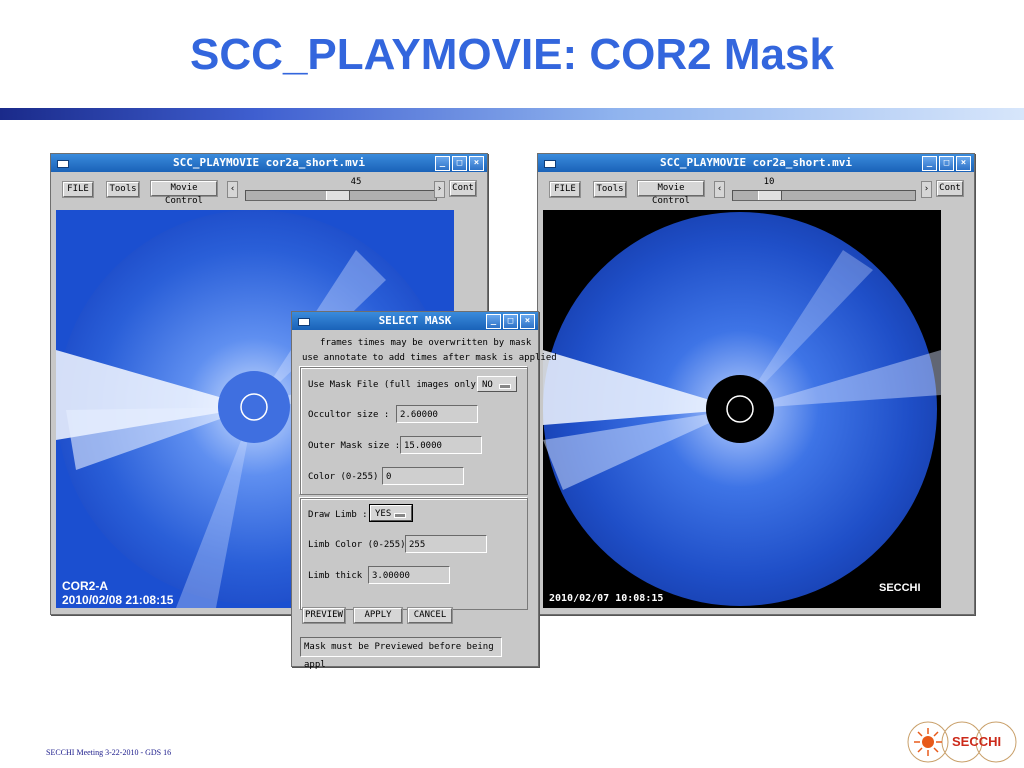 The image size is (1024, 768). What do you see at coordinates (977, 741) in the screenshot?
I see `secchi-logo-text: SECCHI` at bounding box center [977, 741].